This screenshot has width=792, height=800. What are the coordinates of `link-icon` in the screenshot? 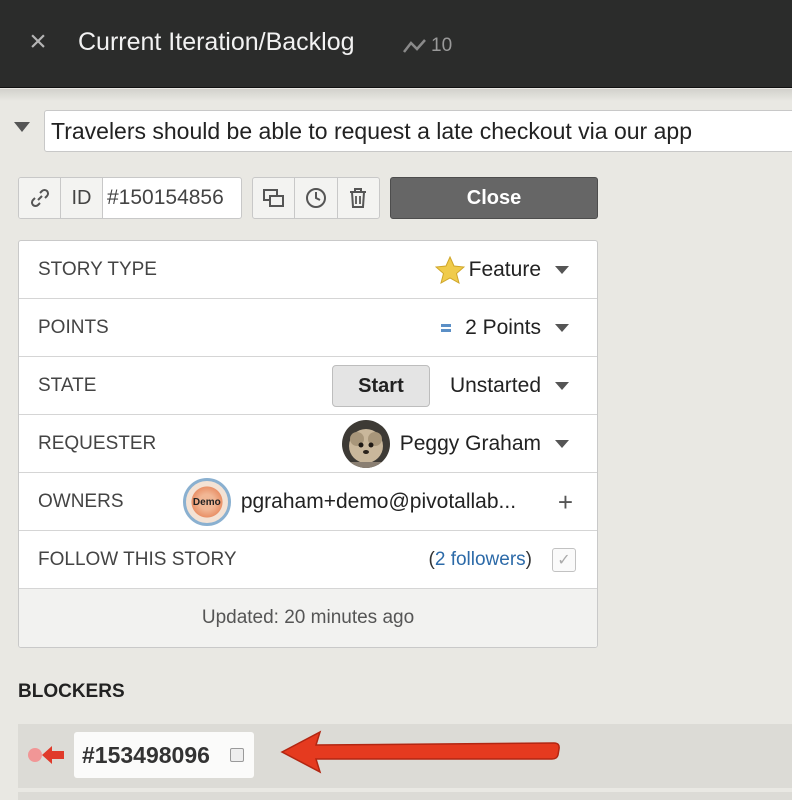 It's located at (39, 198).